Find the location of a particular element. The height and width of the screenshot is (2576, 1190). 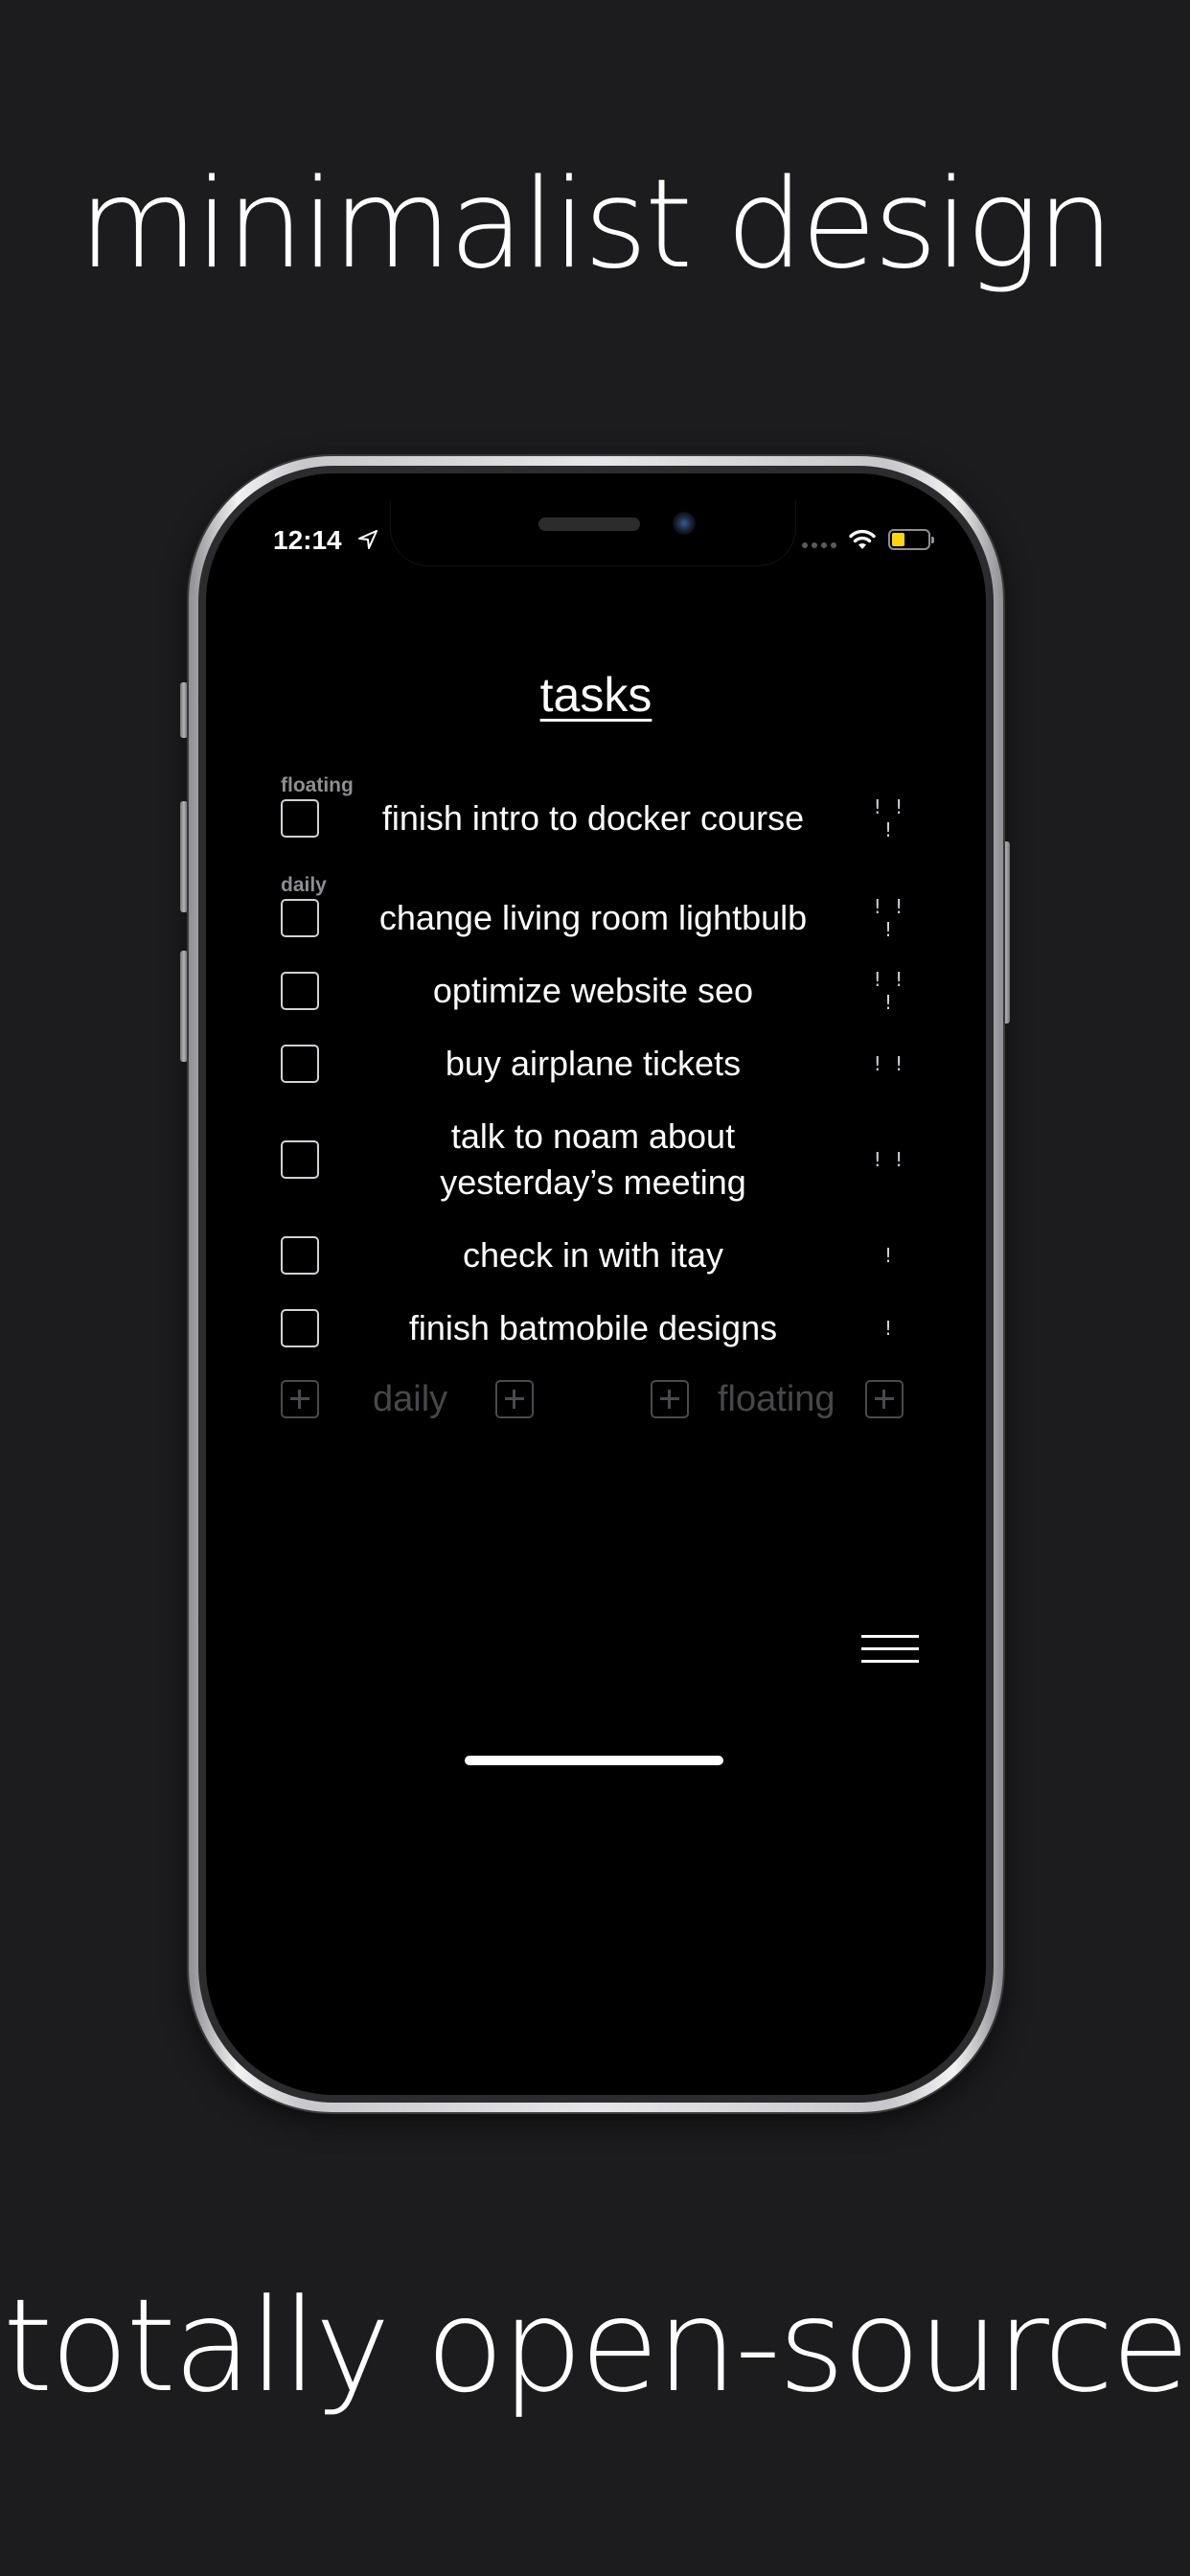

phone-power-button is located at coordinates (1006, 932).